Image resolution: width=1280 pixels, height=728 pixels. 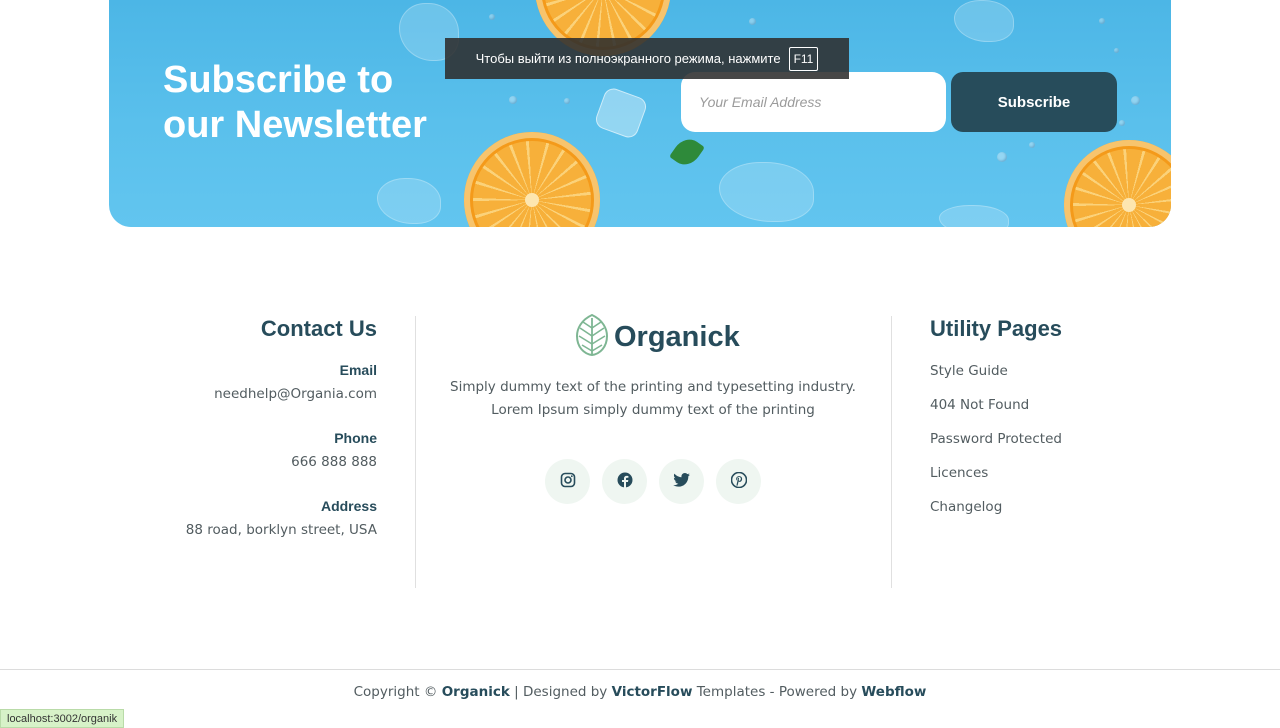 I want to click on phone-value: 666 888 888, so click(x=281, y=462).